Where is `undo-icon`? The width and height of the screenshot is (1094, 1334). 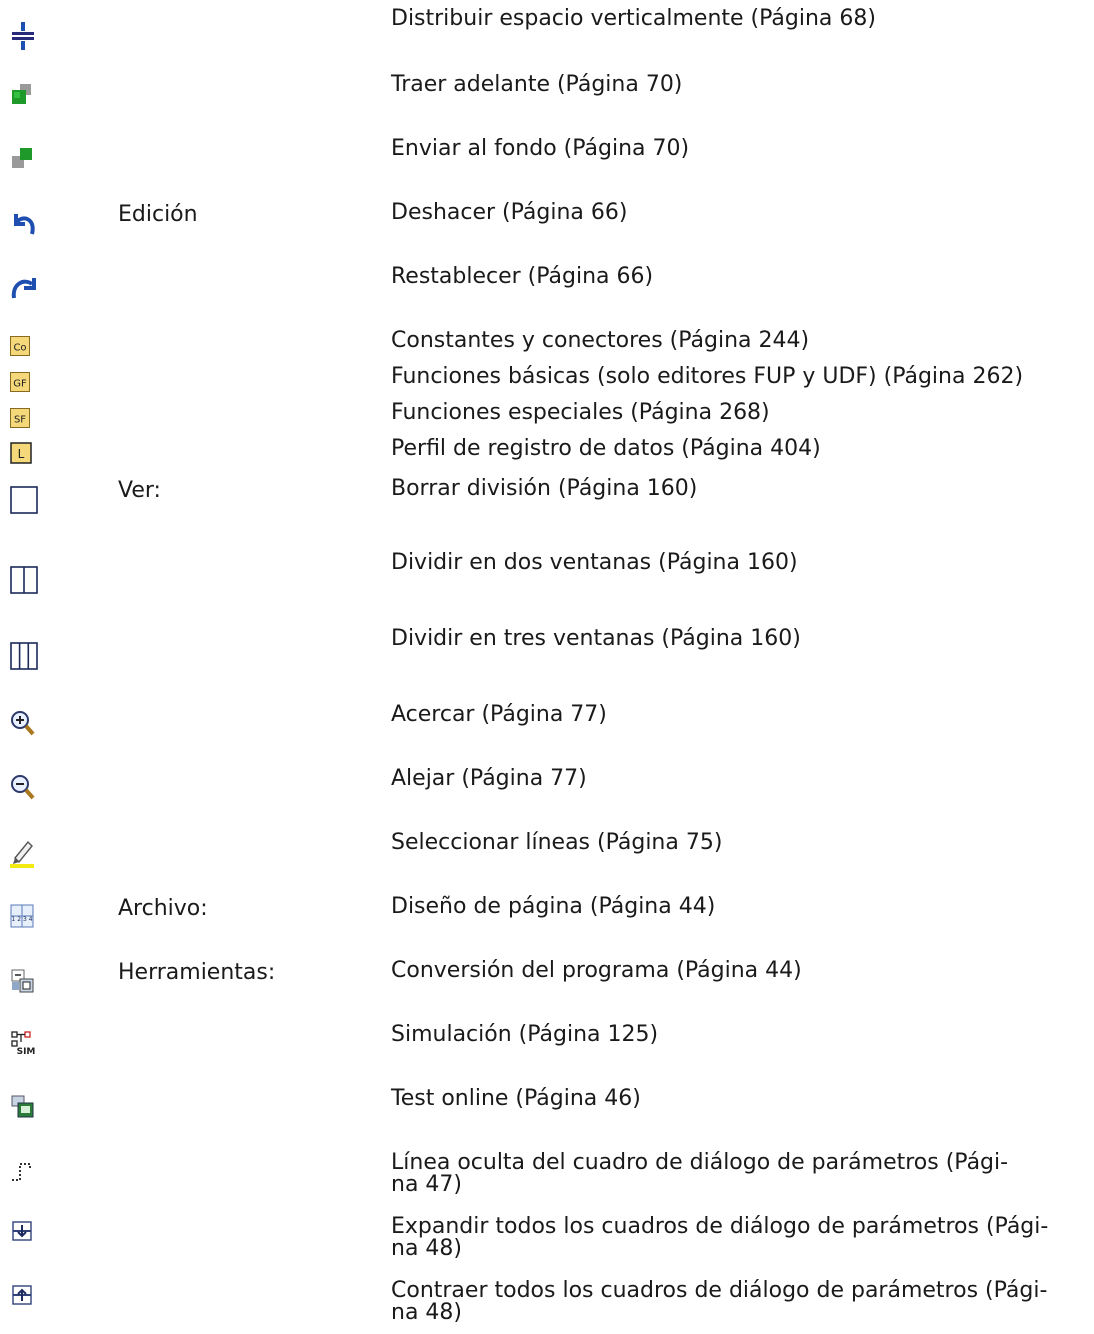 undo-icon is located at coordinates (25, 223).